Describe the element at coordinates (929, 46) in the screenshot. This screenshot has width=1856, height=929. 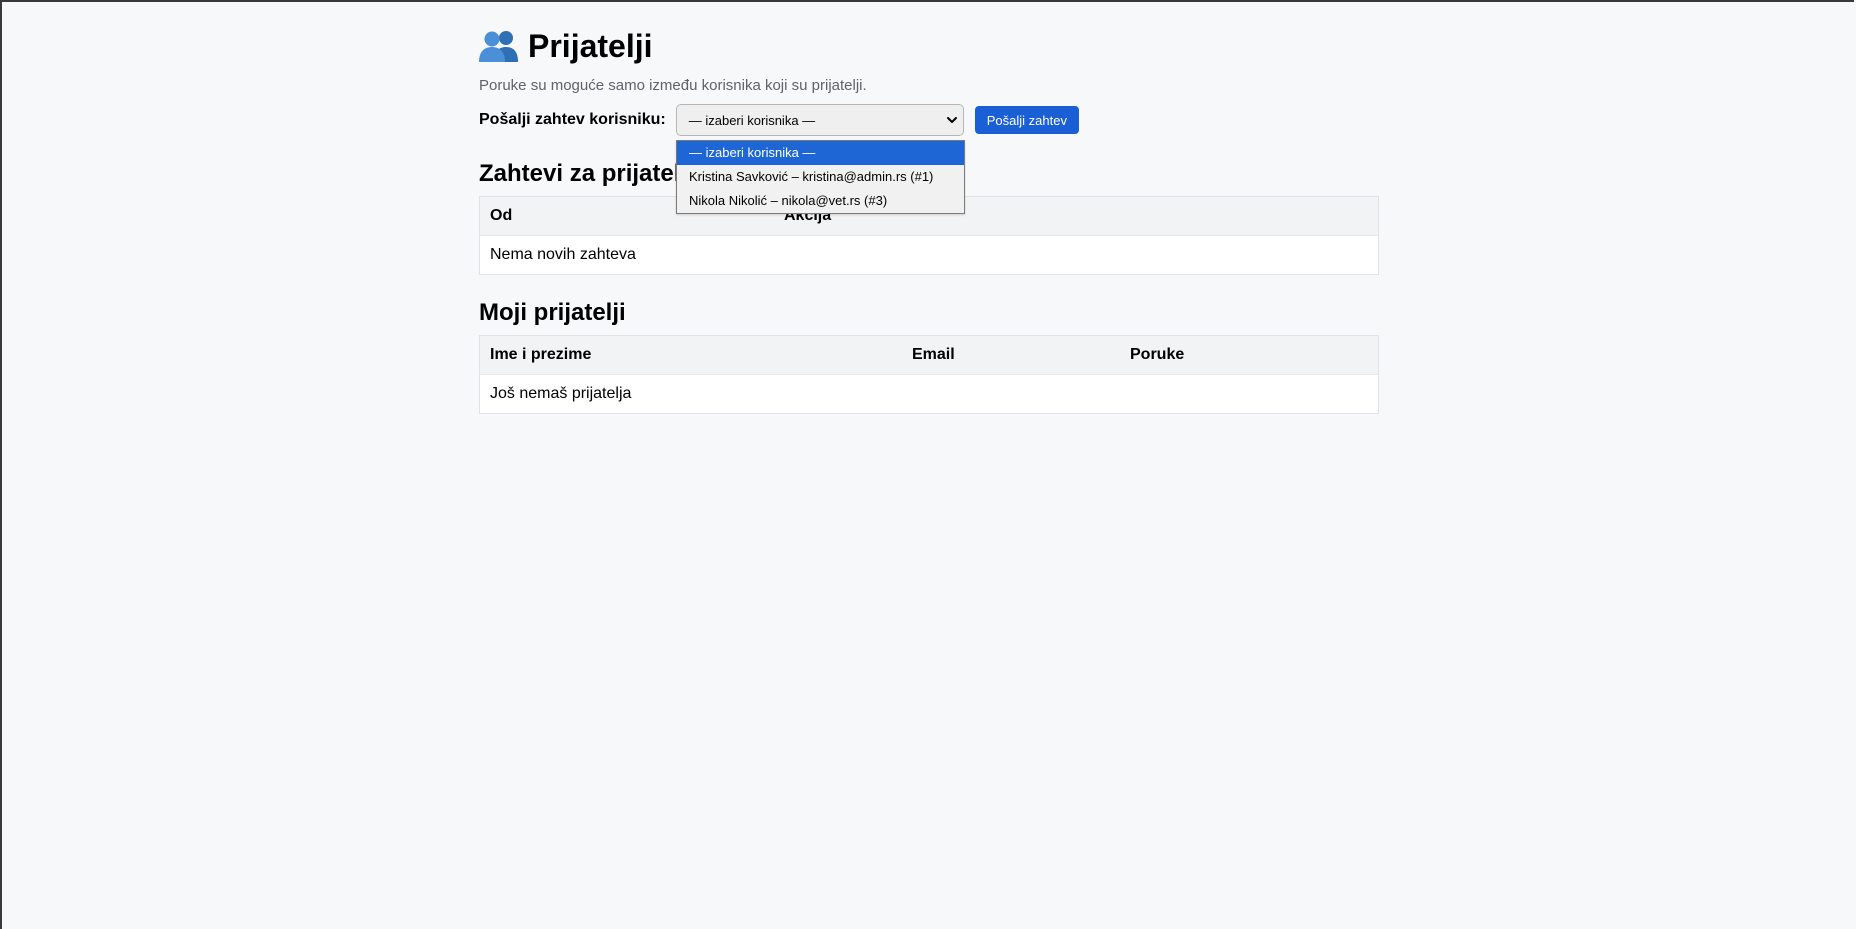
I see `page-header: Prijatelji` at that location.